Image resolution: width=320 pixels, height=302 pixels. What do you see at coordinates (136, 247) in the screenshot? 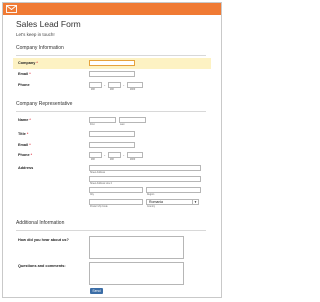
I see `hear-about-textarea` at bounding box center [136, 247].